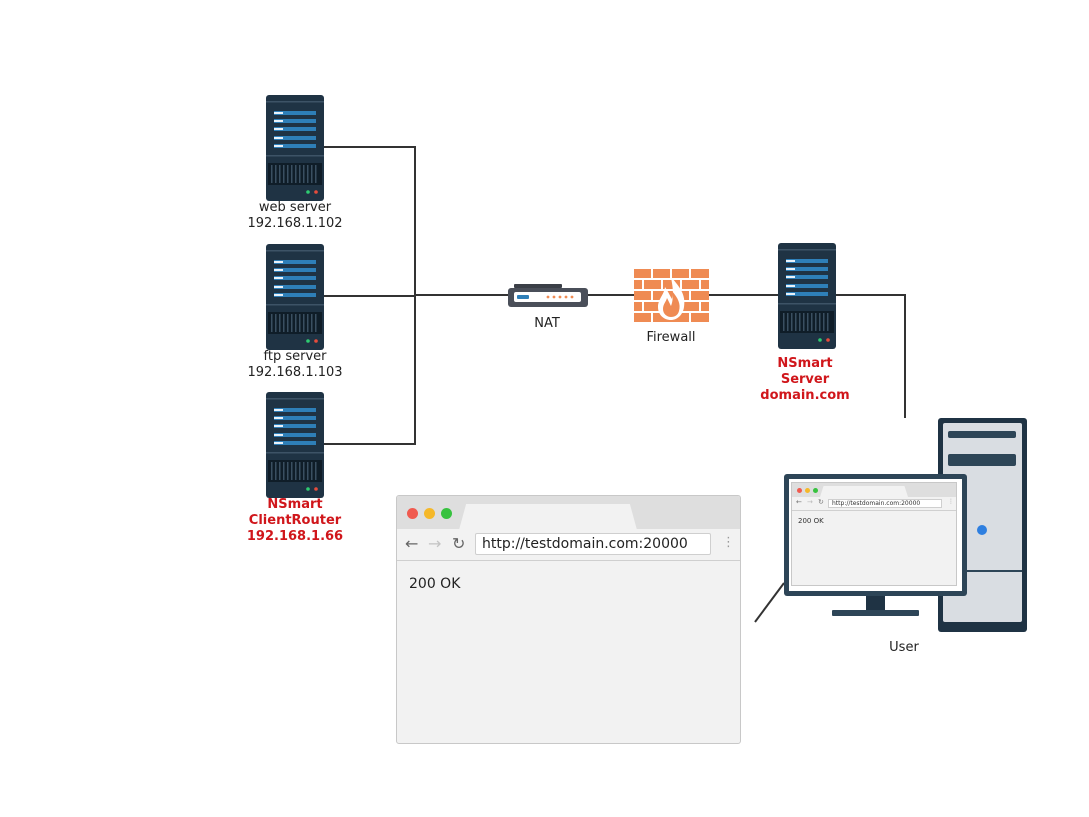 This screenshot has height=817, width=1089. What do you see at coordinates (411, 543) in the screenshot?
I see `back-icon: ←` at bounding box center [411, 543].